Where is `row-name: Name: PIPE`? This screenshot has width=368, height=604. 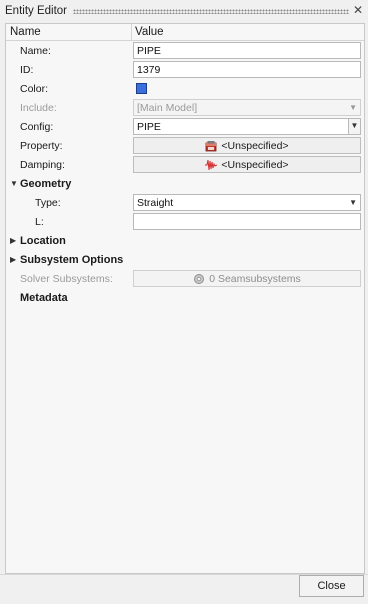
row-name: Name: PIPE is located at coordinates (185, 51).